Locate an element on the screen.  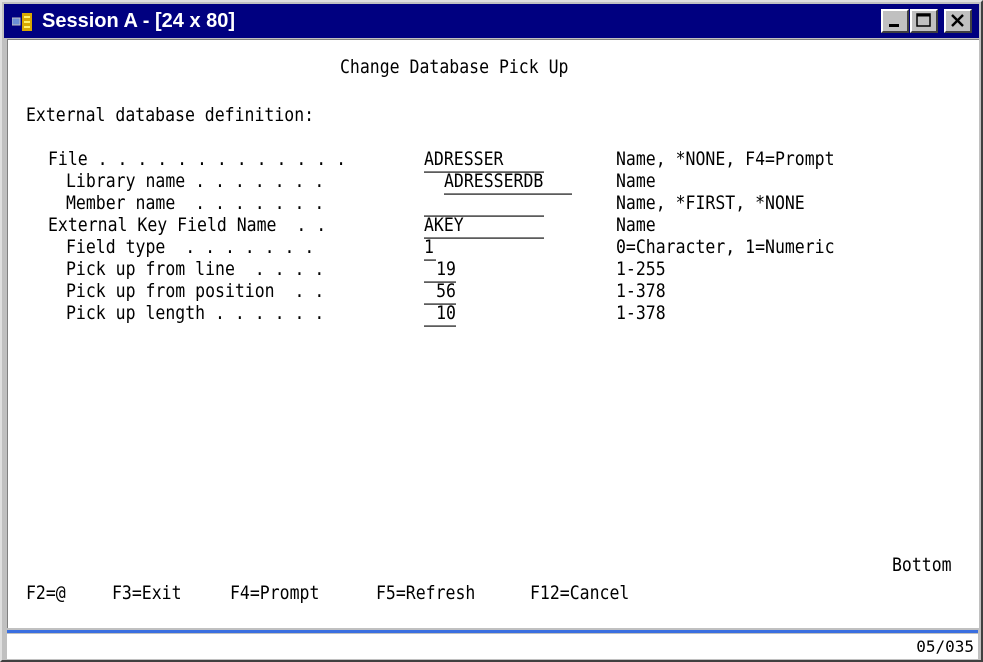
key-field-hint: Name is located at coordinates (636, 225).